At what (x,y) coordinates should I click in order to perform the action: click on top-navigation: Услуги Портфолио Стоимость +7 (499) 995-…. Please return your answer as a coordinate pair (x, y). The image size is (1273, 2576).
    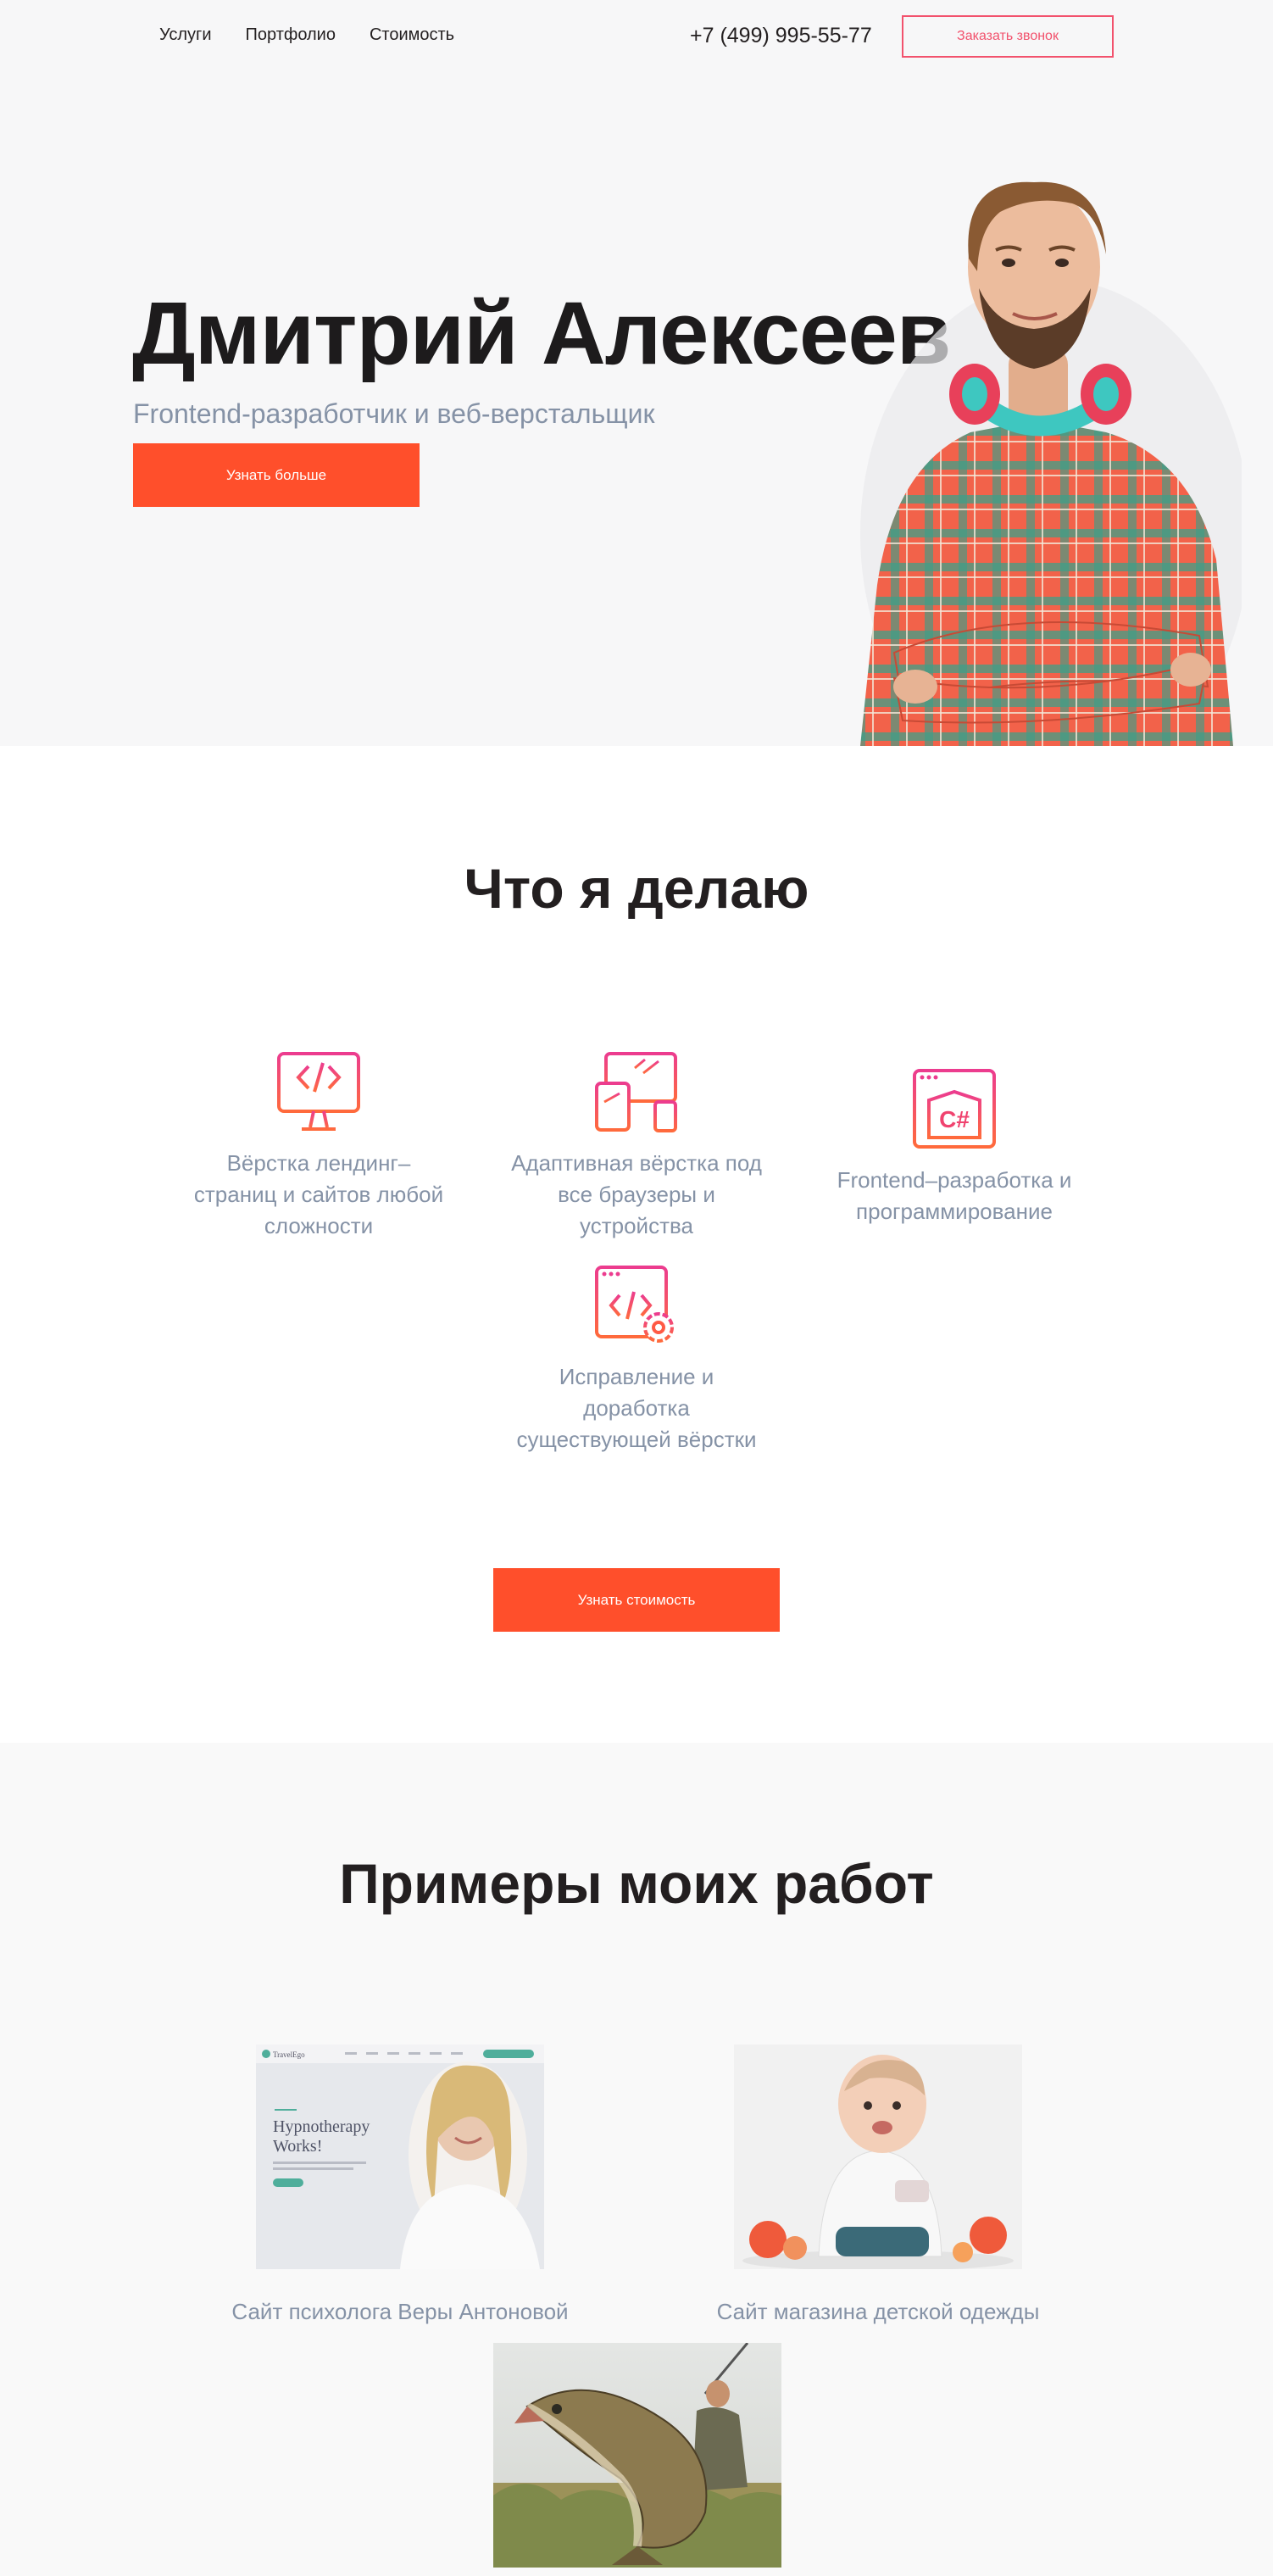
    Looking at the image, I should click on (637, 37).